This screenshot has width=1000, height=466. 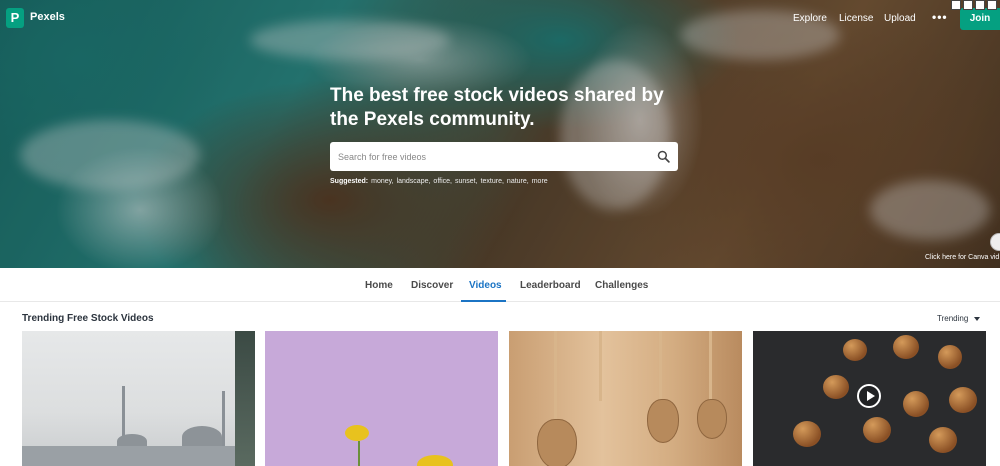 What do you see at coordinates (223, 418) in the screenshot?
I see `minaret-shape` at bounding box center [223, 418].